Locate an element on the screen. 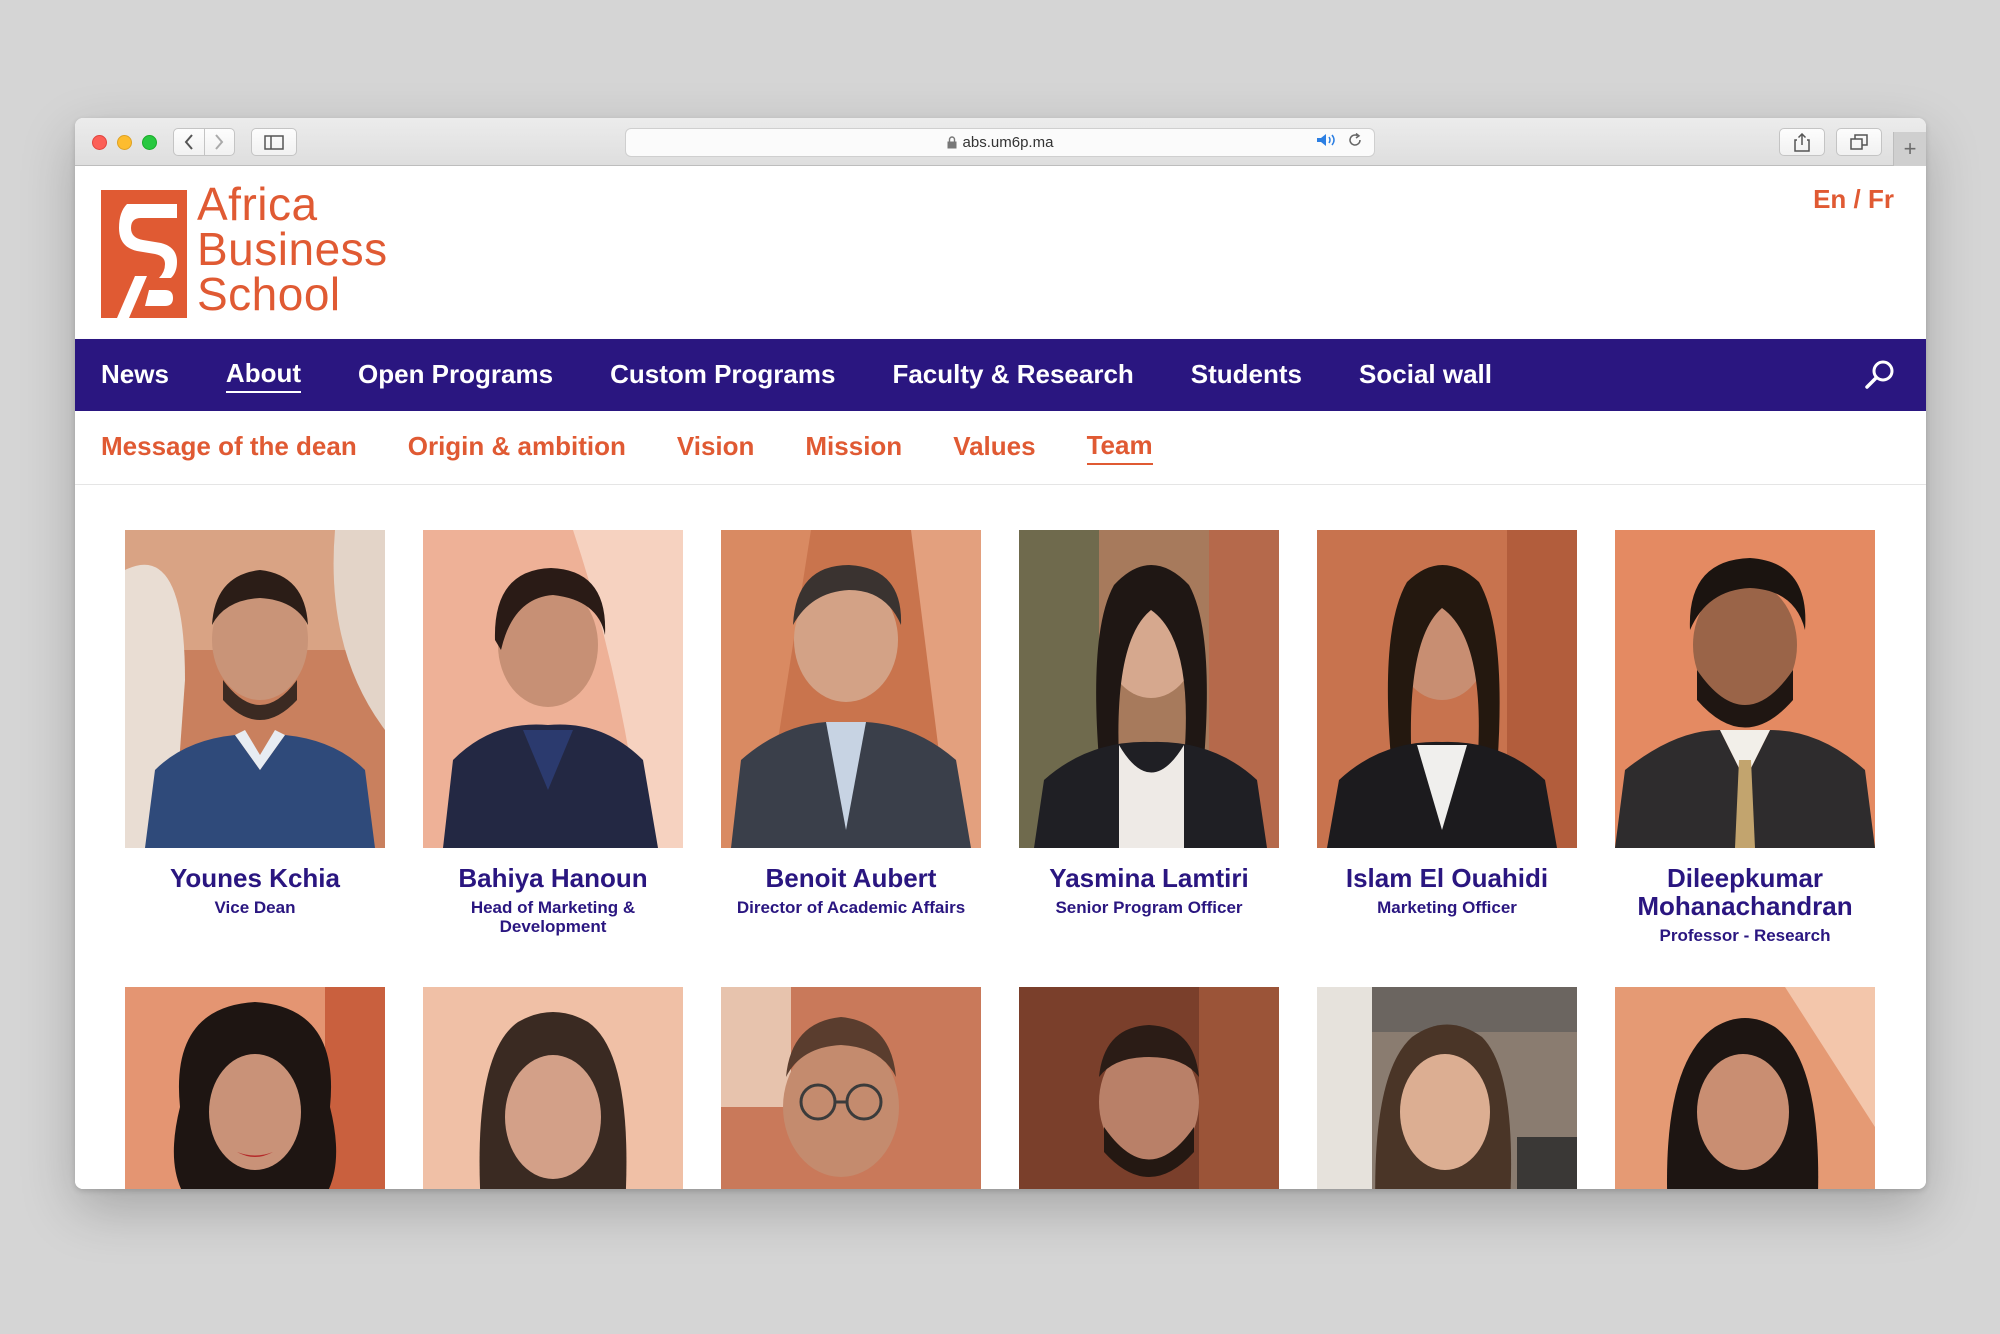 Image resolution: width=2000 pixels, height=1334 pixels. team-member-role: Marketing Officer is located at coordinates (1447, 907).